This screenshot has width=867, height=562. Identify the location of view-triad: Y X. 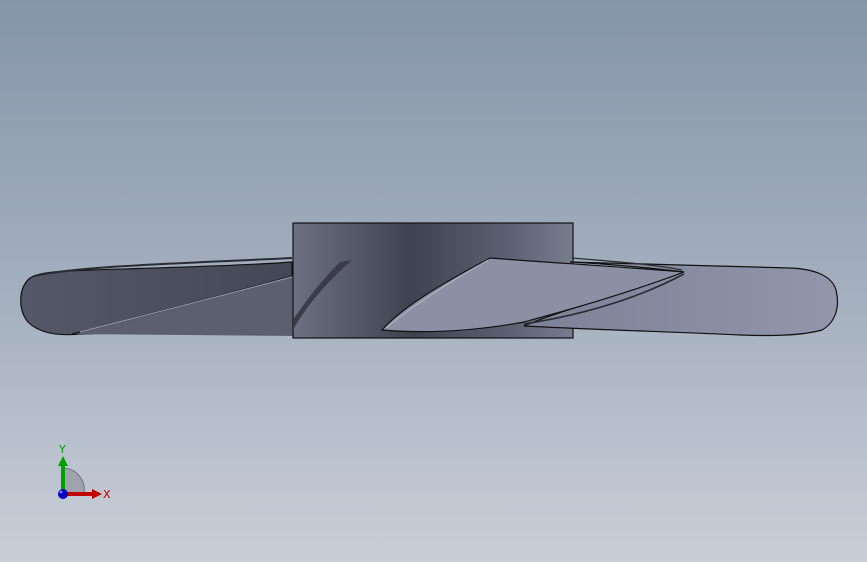
(84, 472).